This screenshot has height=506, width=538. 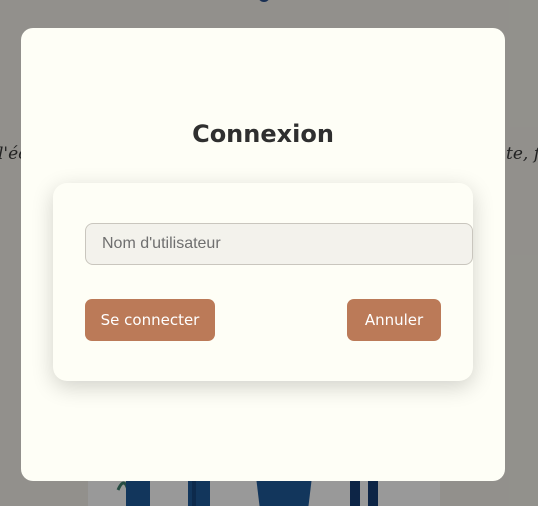 I want to click on cancel-button: Annuler, so click(x=394, y=320).